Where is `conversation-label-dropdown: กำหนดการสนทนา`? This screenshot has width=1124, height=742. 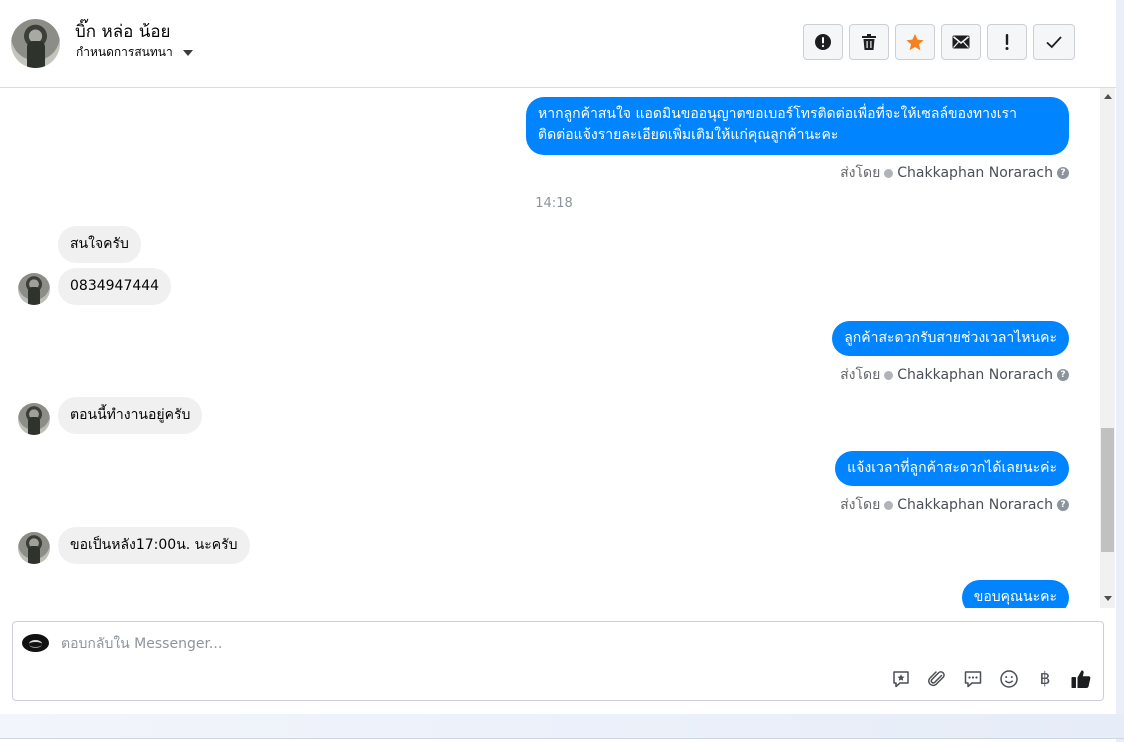 conversation-label-dropdown: กำหนดการสนทนา is located at coordinates (134, 52).